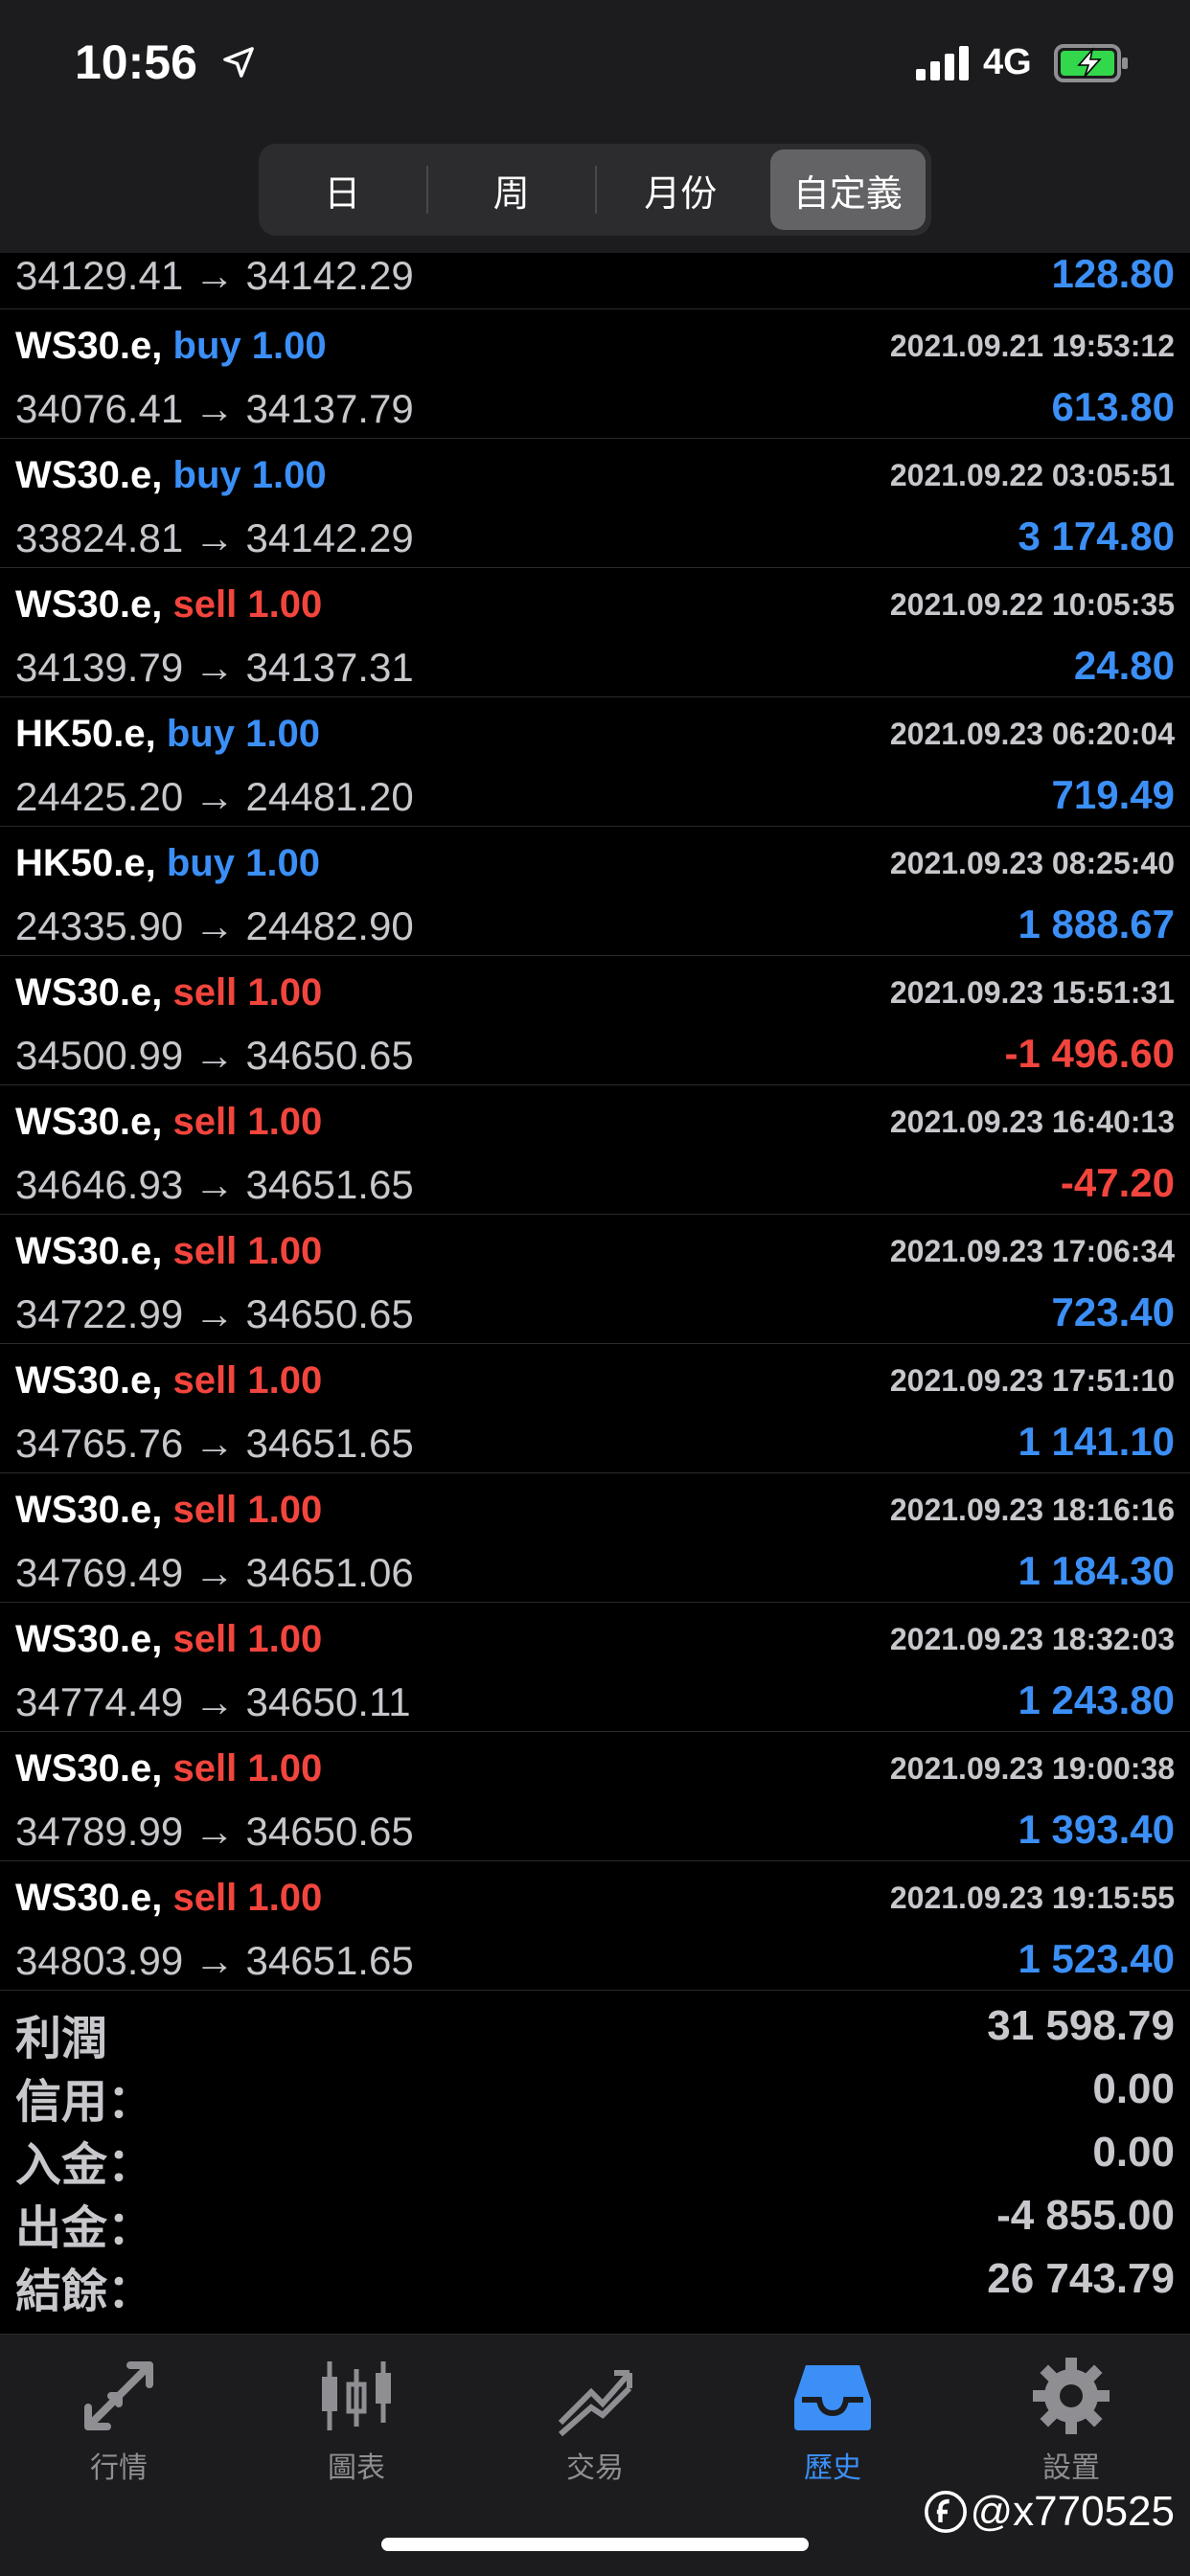 The image size is (1190, 2576). Describe the element at coordinates (1097, 536) in the screenshot. I see `trade-profit: 3 174.80` at that location.